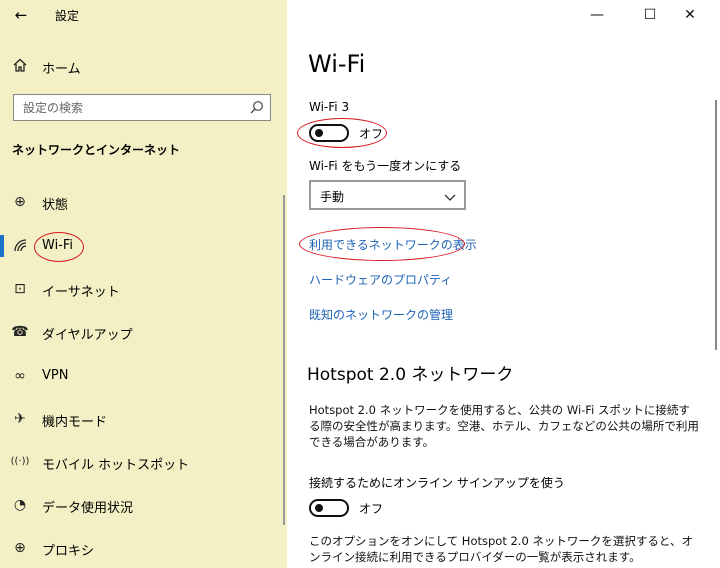 The height and width of the screenshot is (568, 720). I want to click on search-box, so click(142, 107).